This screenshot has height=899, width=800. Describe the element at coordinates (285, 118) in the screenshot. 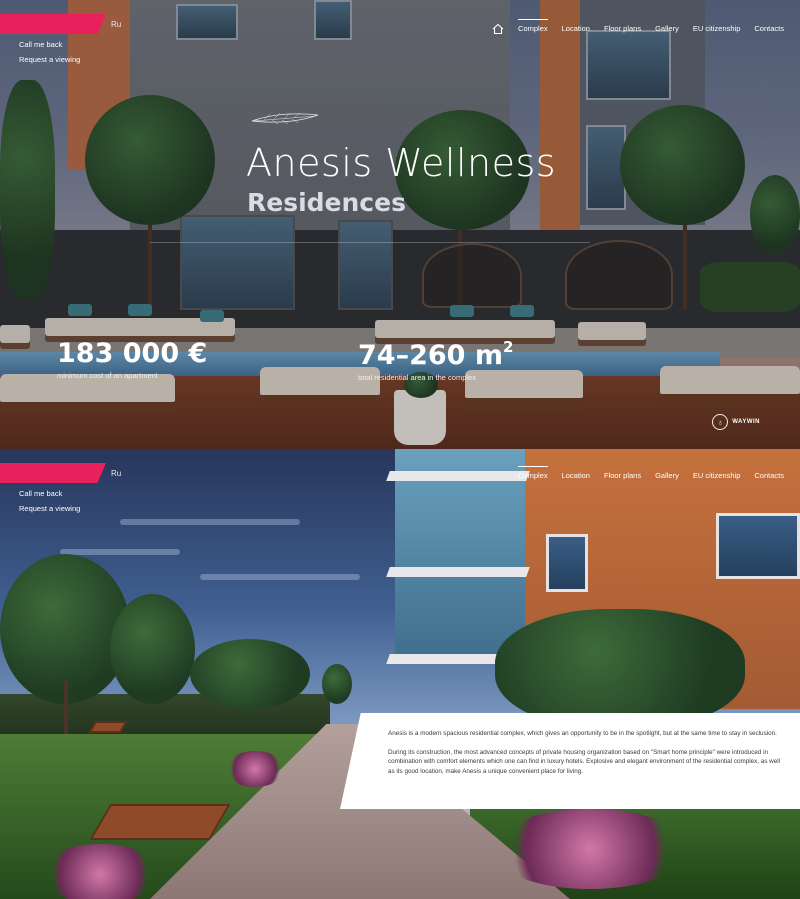

I see `feather-icon` at that location.